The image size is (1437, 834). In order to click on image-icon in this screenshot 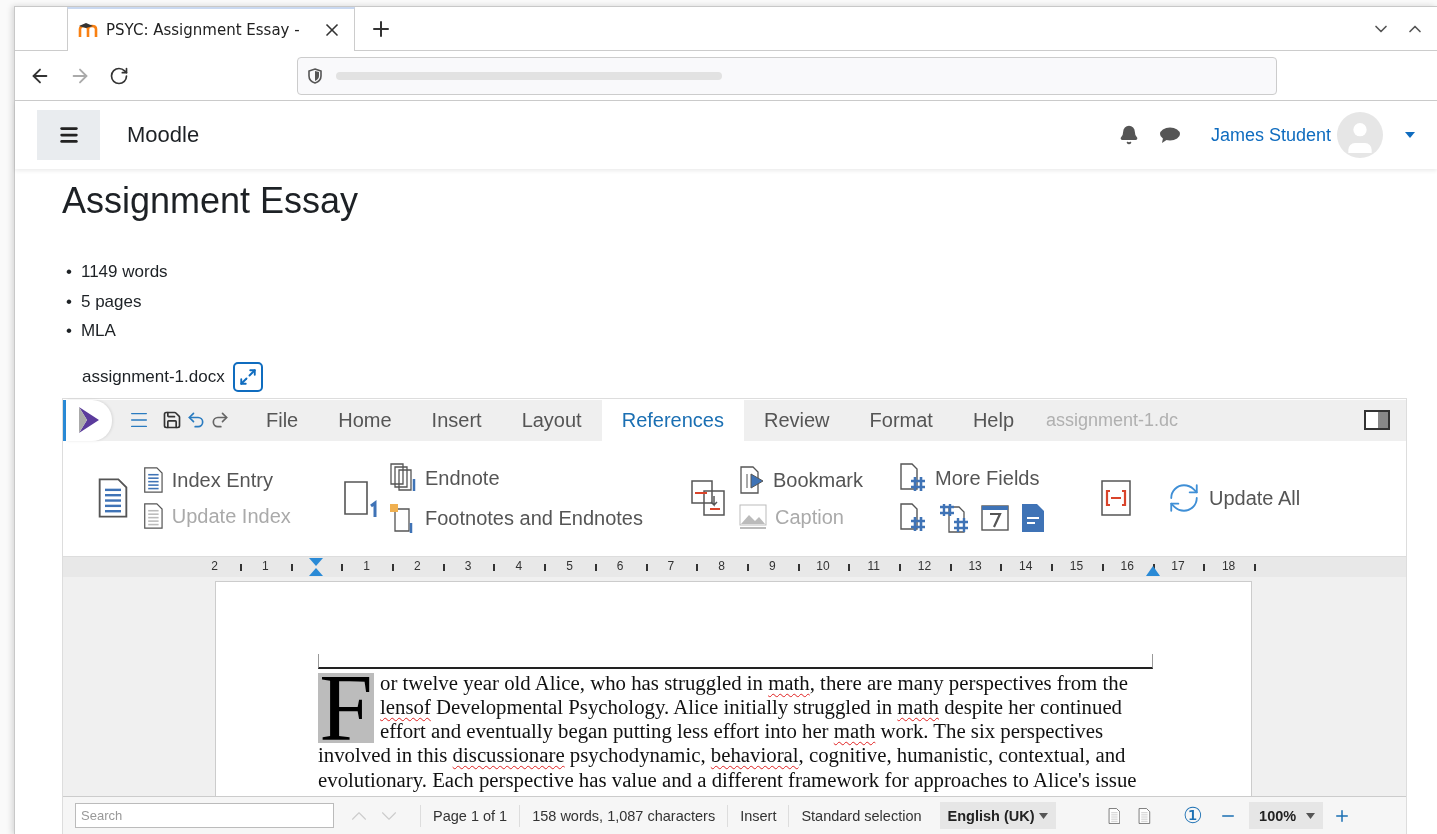, I will do `click(753, 517)`.